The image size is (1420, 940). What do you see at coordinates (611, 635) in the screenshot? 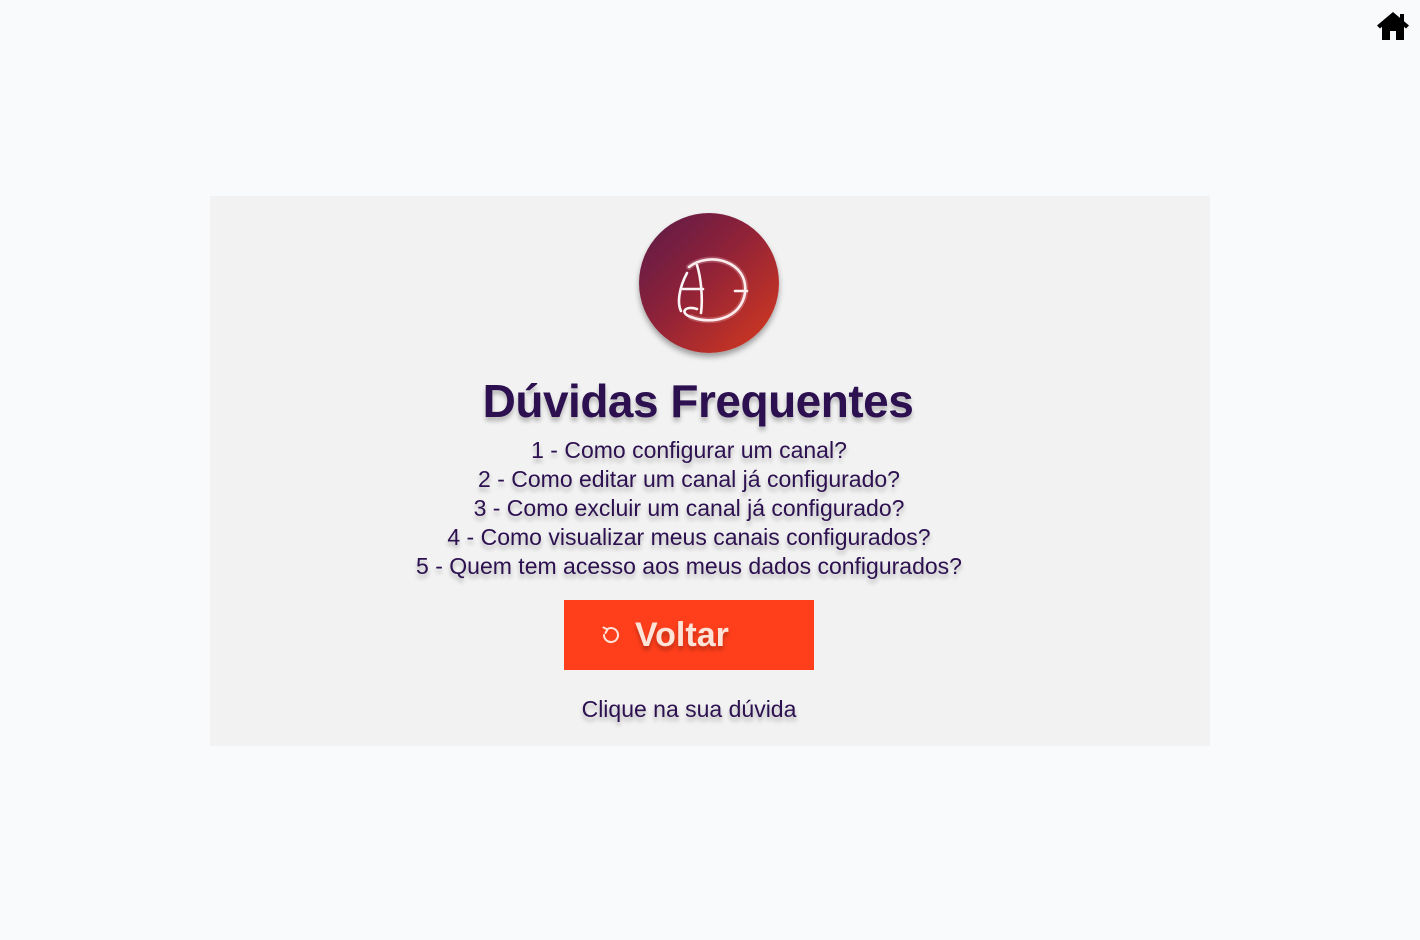
I see `refresh-icon` at bounding box center [611, 635].